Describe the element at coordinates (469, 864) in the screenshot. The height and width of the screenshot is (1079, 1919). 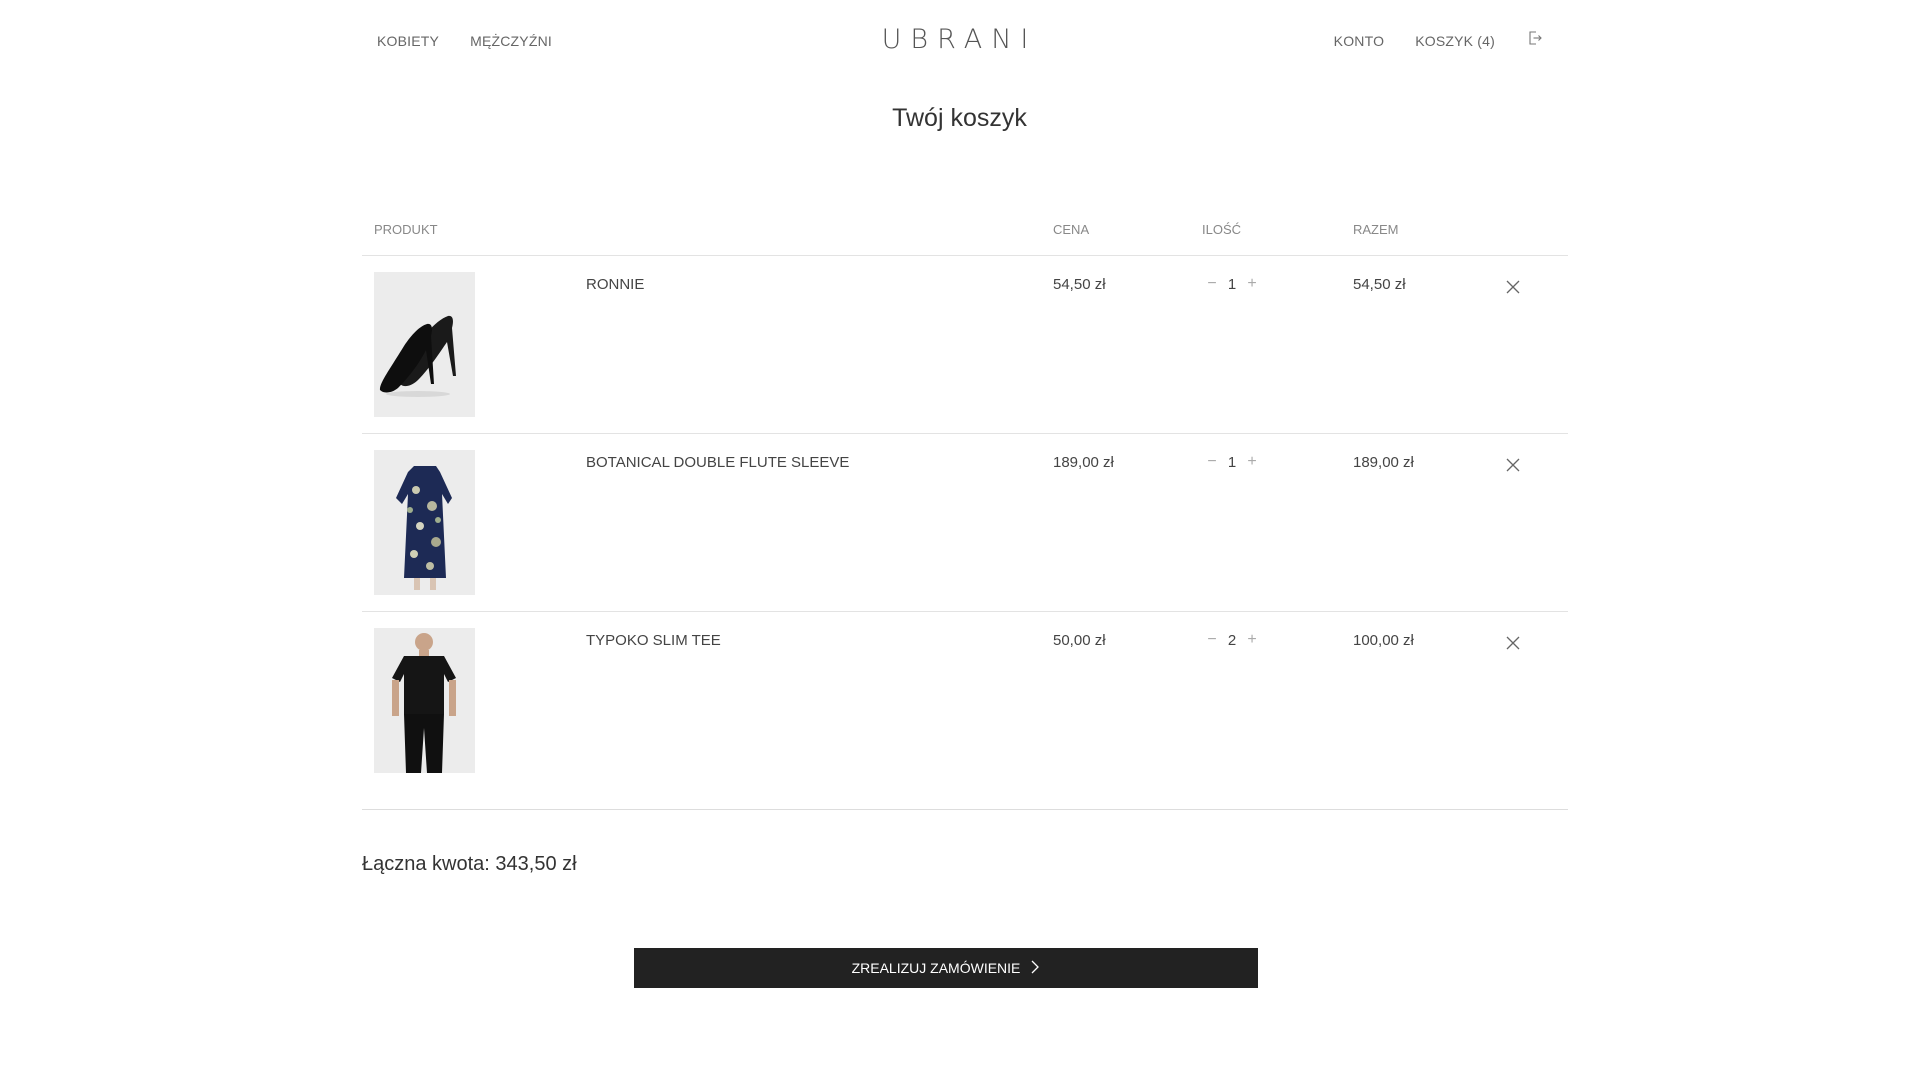
I see `order-total: Łączna kwota: 343,50 zł` at that location.